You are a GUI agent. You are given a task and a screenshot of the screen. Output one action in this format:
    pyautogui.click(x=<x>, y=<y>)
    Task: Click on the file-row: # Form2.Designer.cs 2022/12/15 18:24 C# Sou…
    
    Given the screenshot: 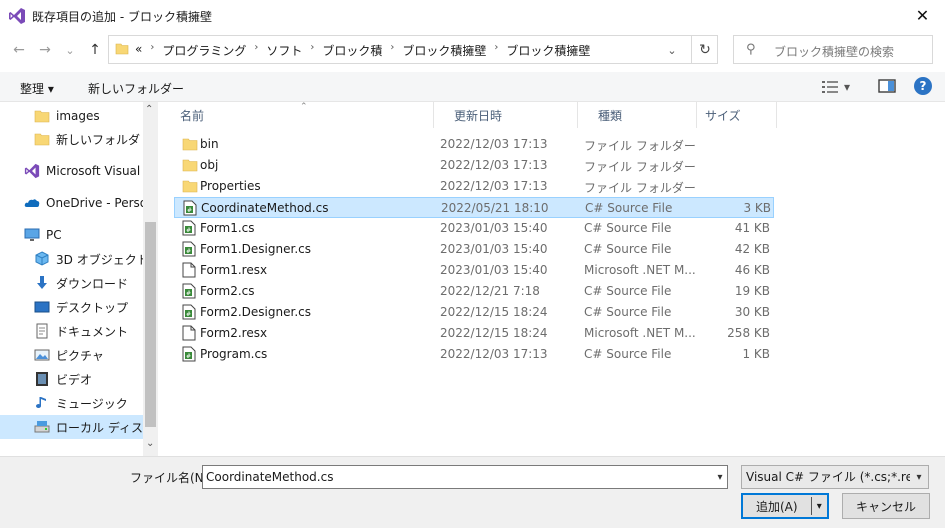 What is the action you would take?
    pyautogui.click(x=474, y=312)
    